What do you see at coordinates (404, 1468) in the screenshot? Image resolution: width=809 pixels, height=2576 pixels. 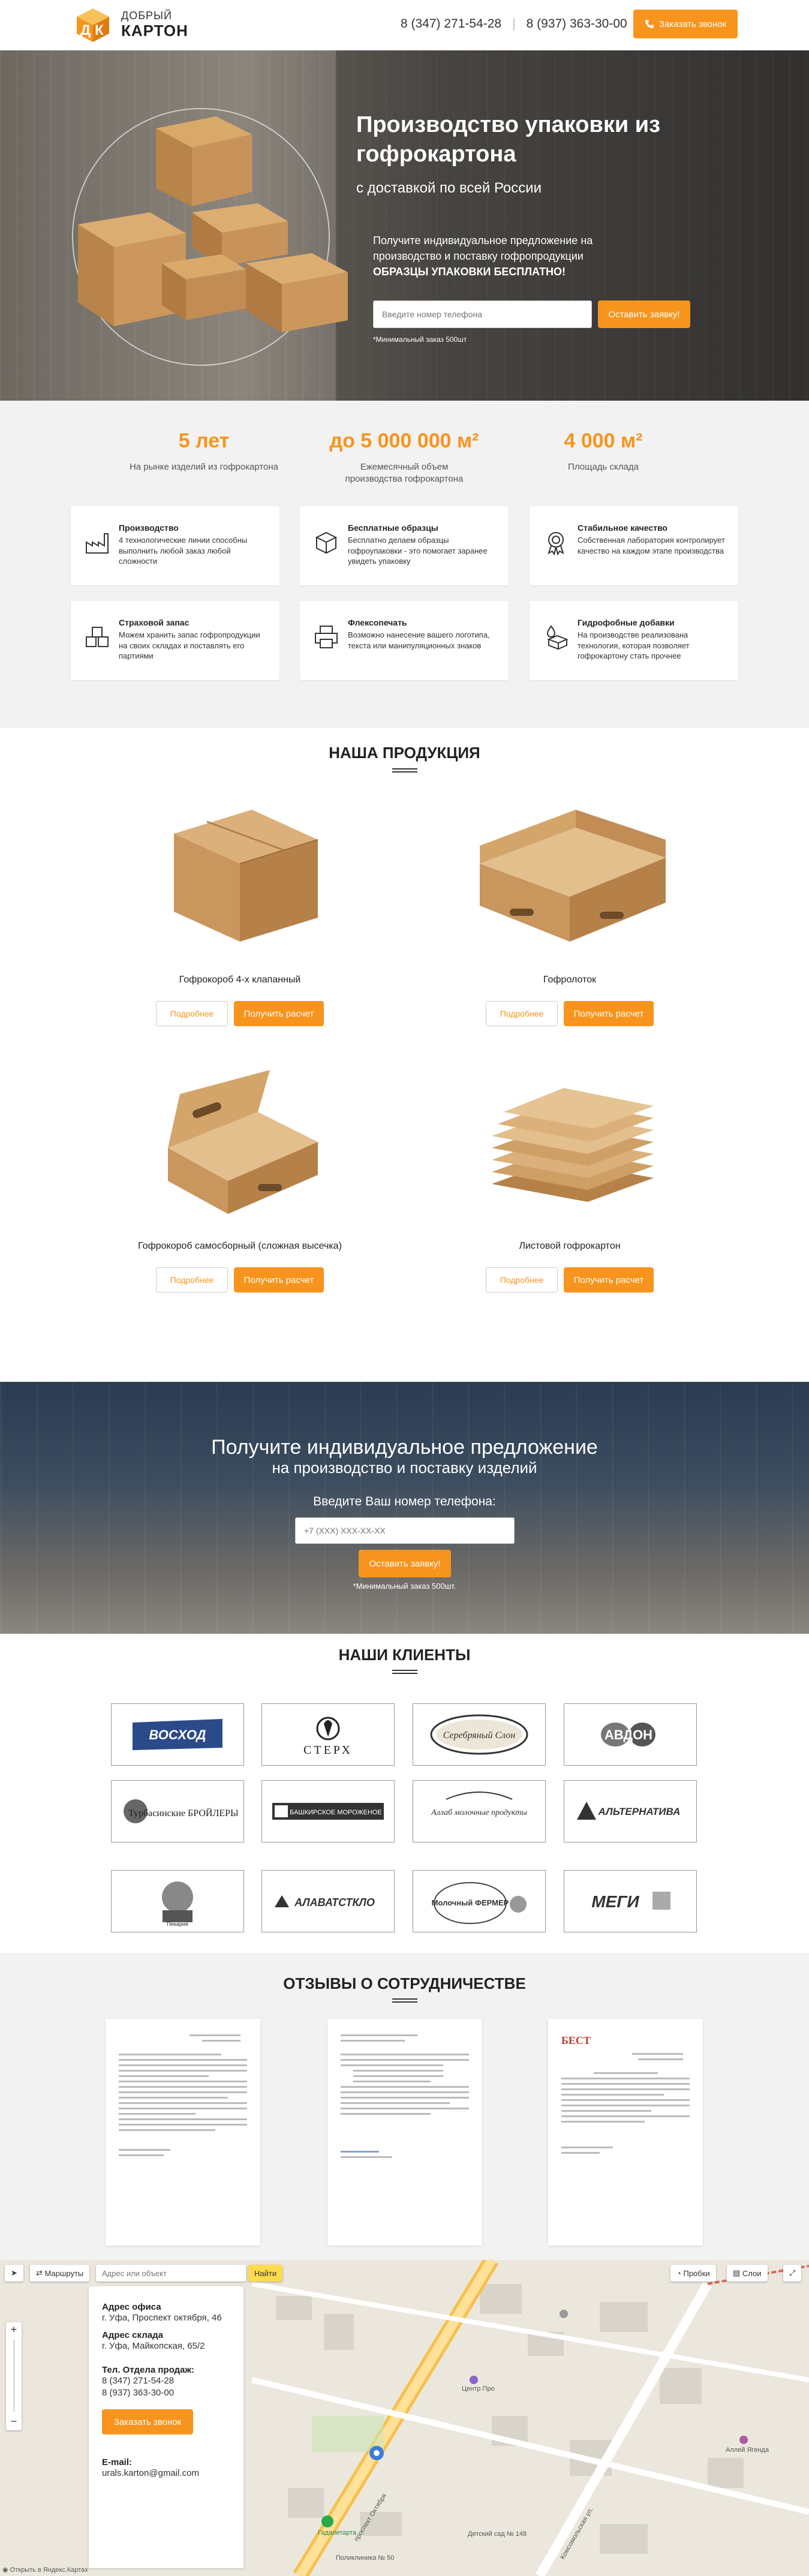 I see `cta-subtitle: на производство и поставку изделий` at bounding box center [404, 1468].